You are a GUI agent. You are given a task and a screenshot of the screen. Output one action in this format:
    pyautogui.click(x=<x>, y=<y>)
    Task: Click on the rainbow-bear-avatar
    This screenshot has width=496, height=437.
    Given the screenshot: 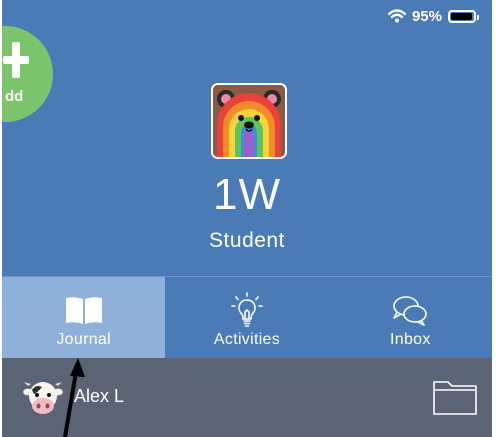 What is the action you would take?
    pyautogui.click(x=249, y=121)
    